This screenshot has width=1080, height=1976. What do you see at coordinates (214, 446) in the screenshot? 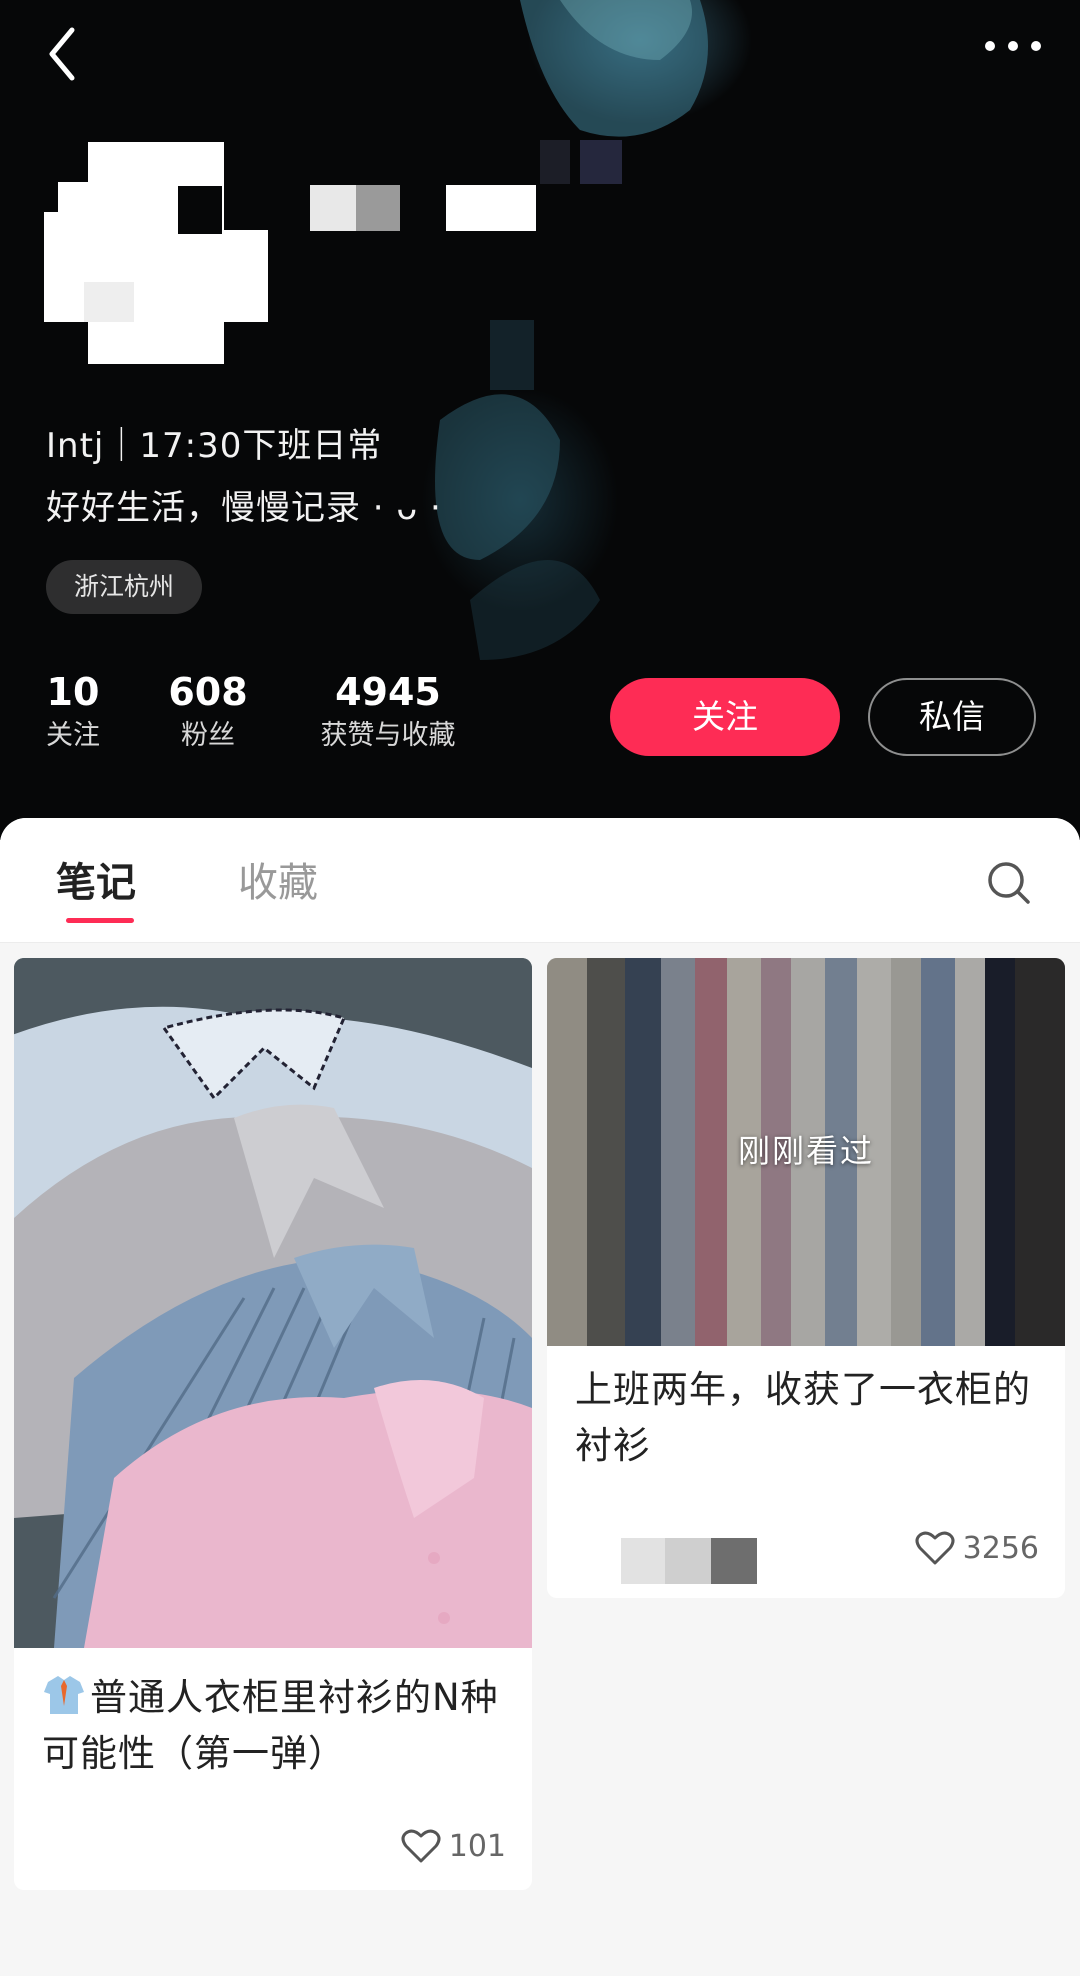
I see `bio-line-1: Intj｜17:30下班日常` at bounding box center [214, 446].